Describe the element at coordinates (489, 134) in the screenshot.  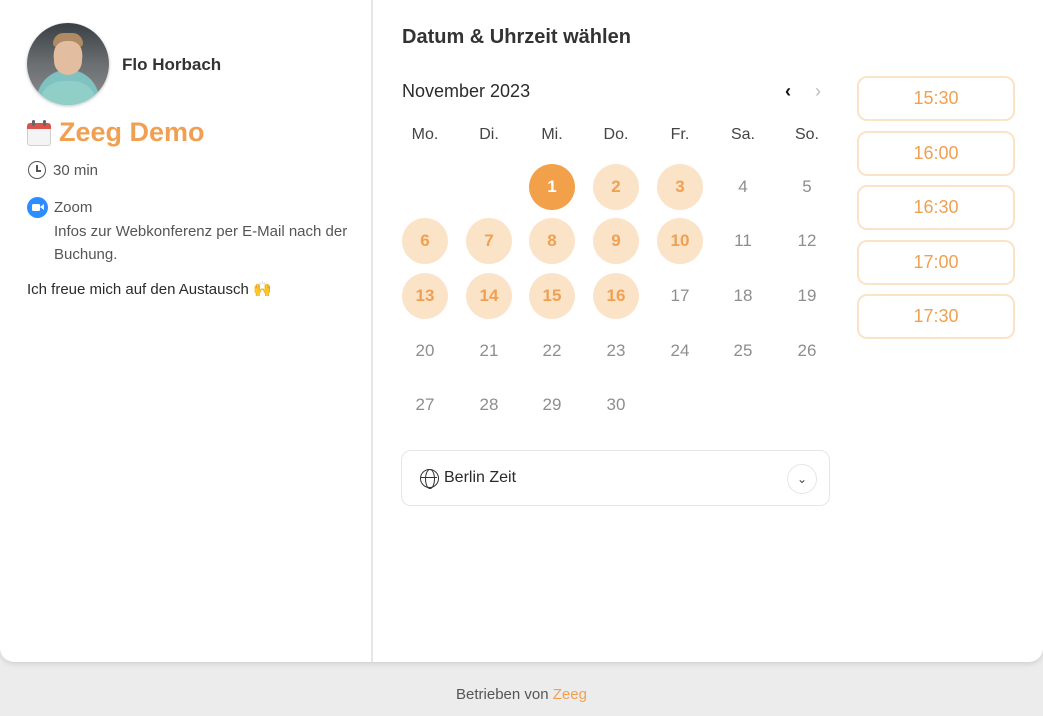
I see `weekday-label: Di.` at that location.